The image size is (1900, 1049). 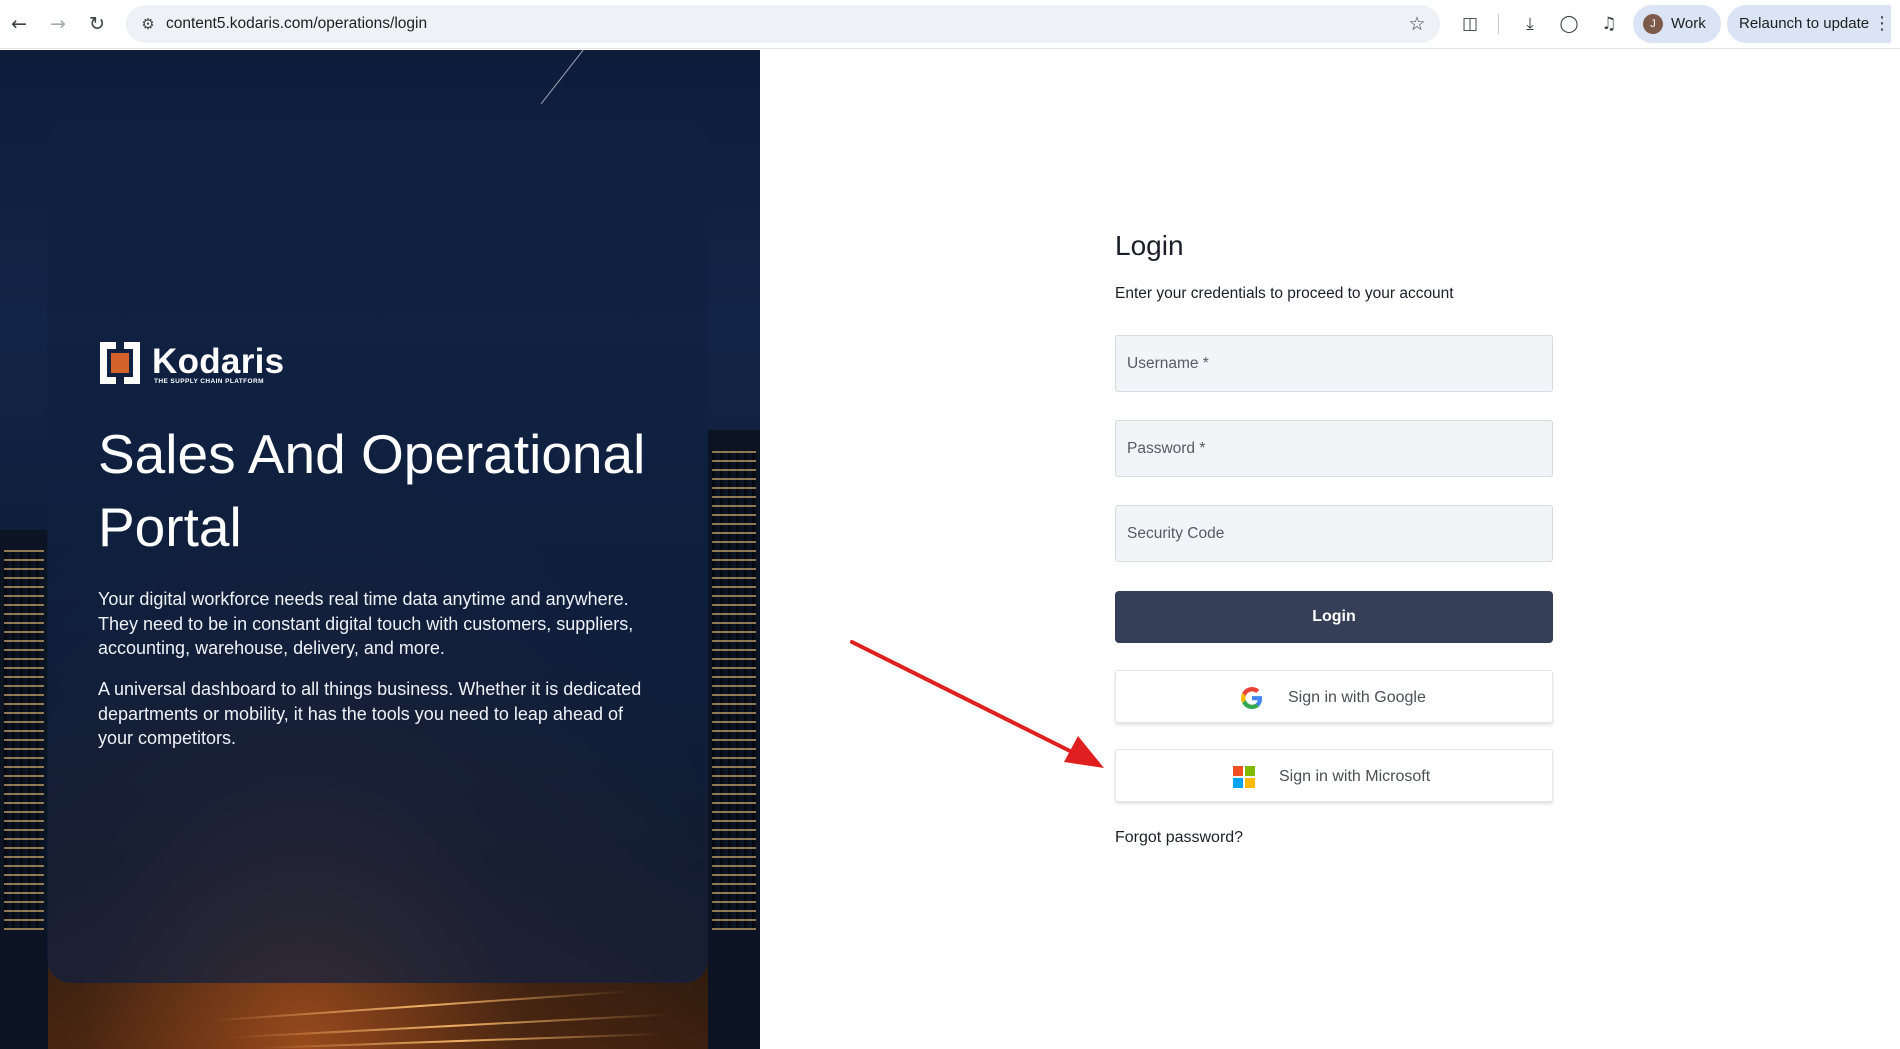 I want to click on username-field, so click(x=1334, y=363).